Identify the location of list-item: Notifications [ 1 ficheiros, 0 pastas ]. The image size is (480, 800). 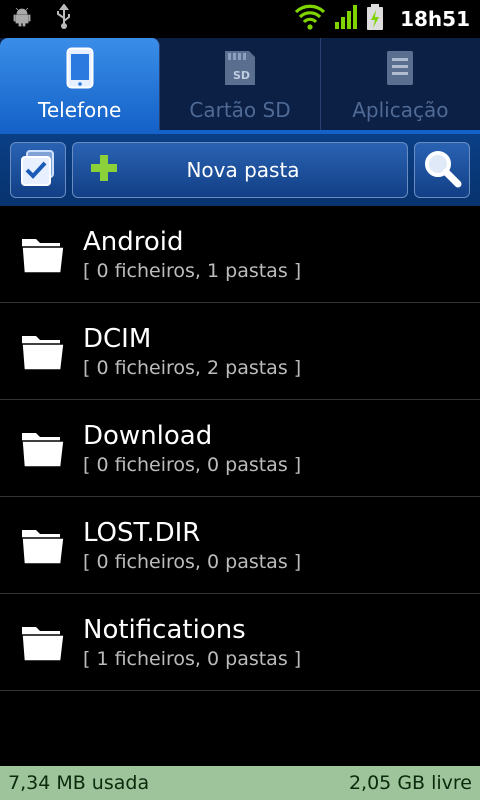
(240, 642).